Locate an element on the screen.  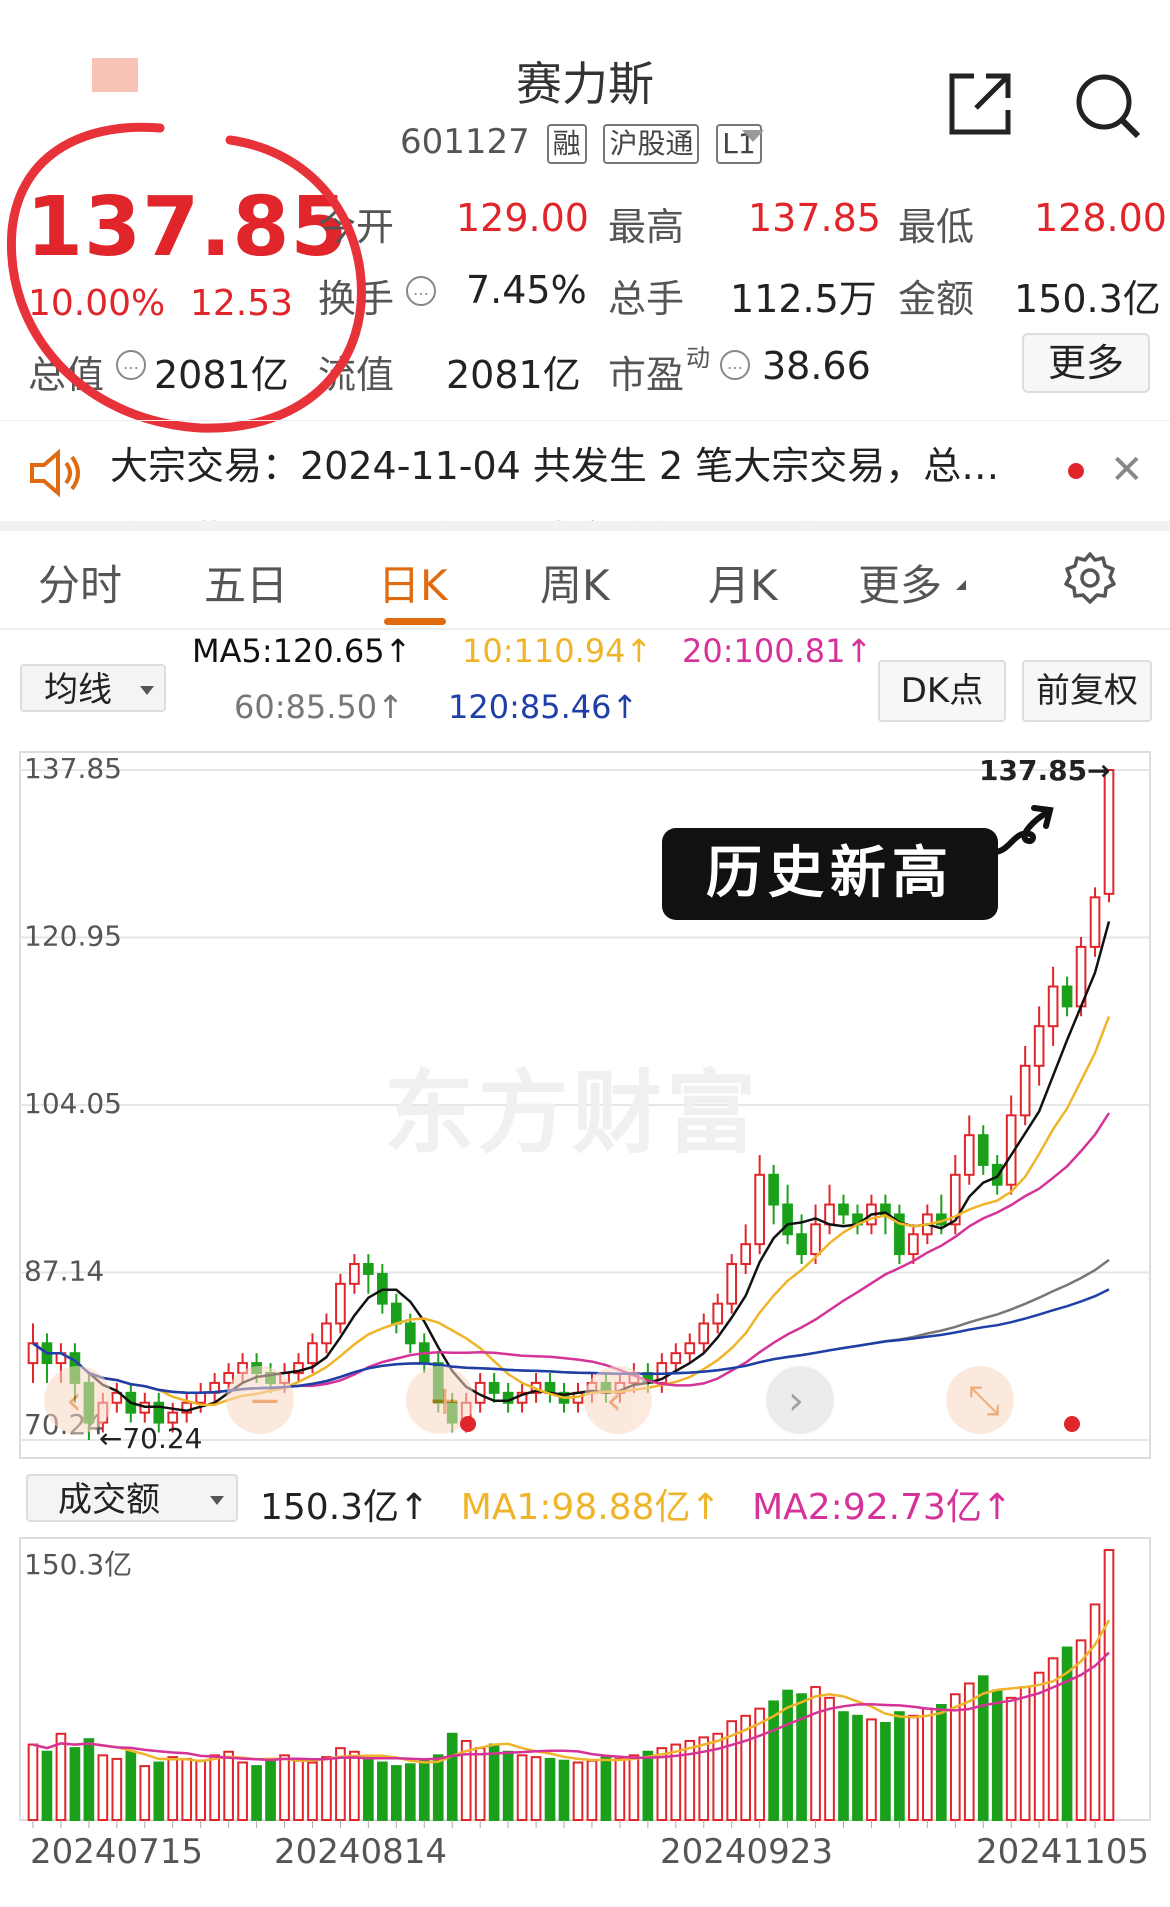
ma5-value: MA5:120.65↑ is located at coordinates (302, 651).